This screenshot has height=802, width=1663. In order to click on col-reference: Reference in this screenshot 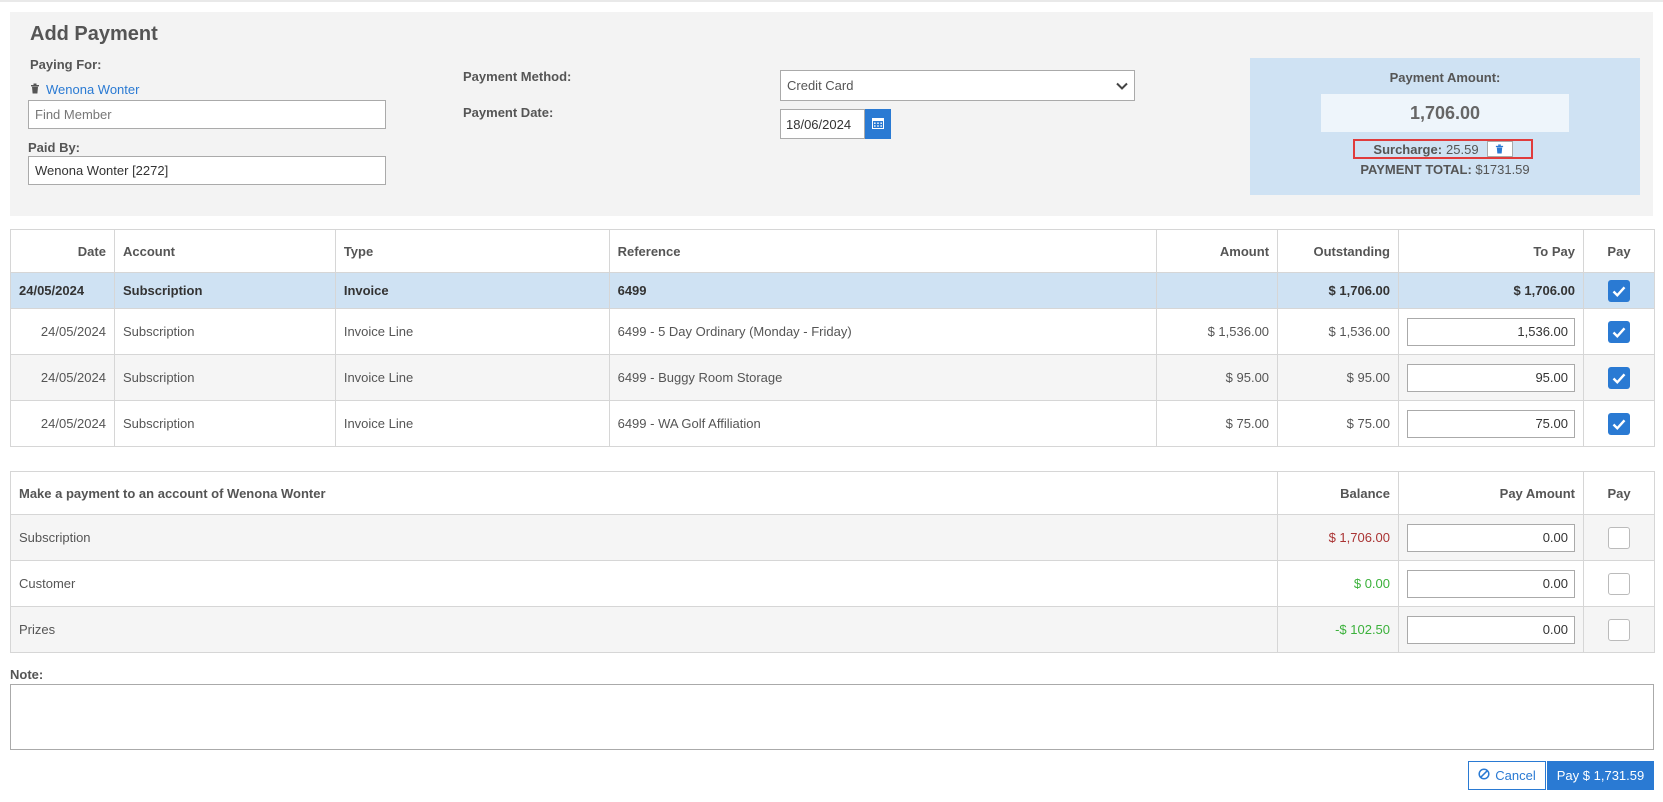, I will do `click(883, 251)`.